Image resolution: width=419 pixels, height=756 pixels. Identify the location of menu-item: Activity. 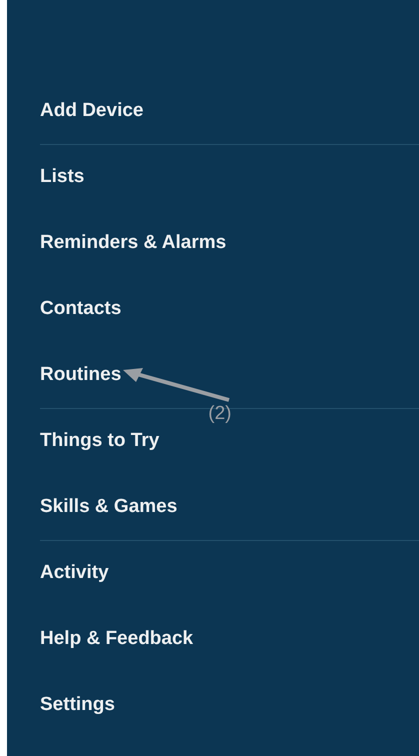
(74, 573).